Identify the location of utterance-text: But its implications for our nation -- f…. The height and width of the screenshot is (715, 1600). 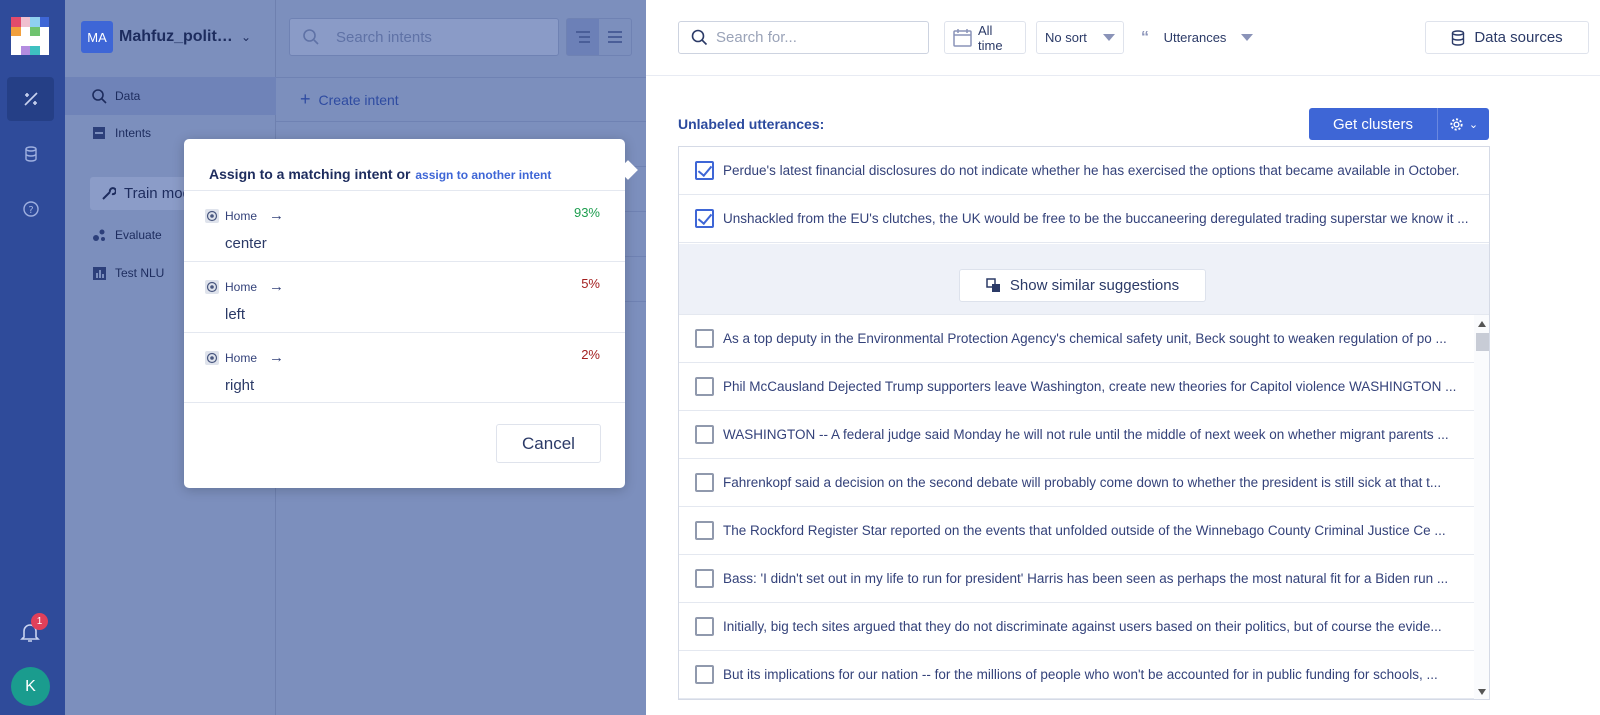
(1080, 674).